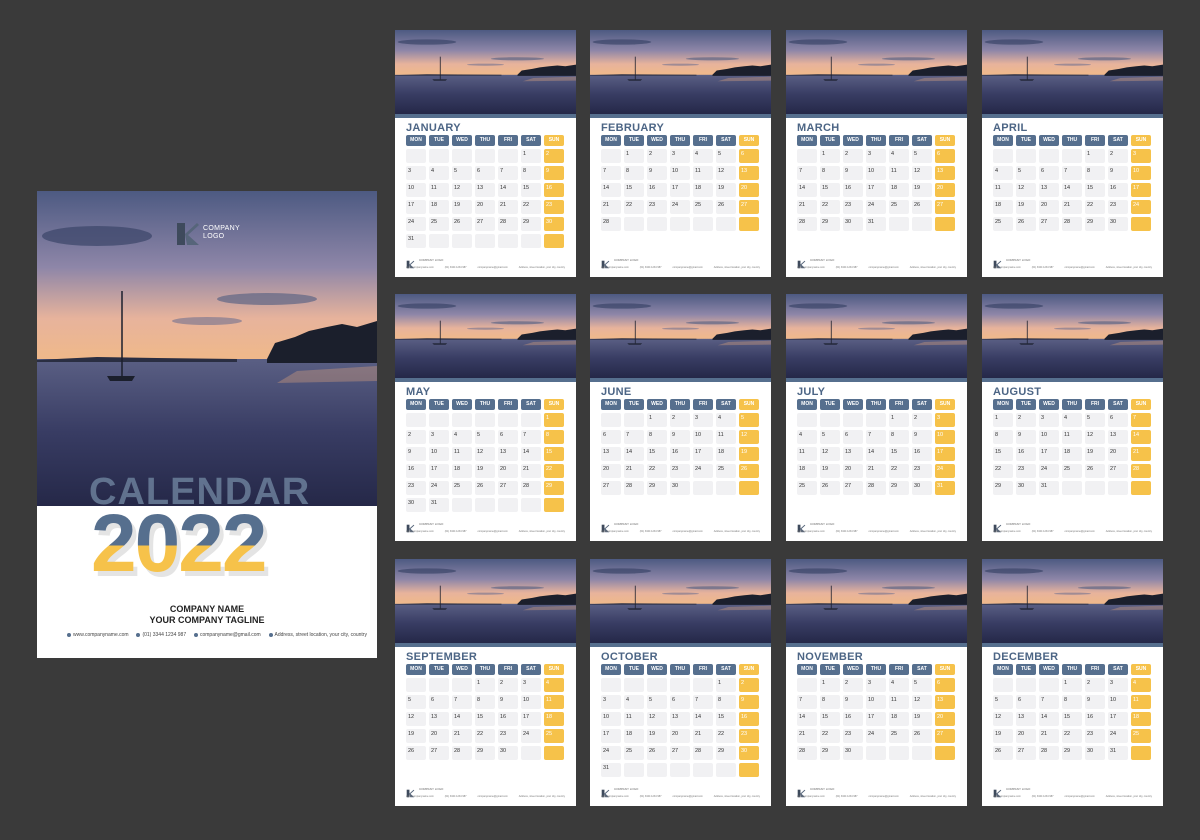 The width and height of the screenshot is (1200, 840). Describe the element at coordinates (657, 420) in the screenshot. I see `day-cell: 1` at that location.